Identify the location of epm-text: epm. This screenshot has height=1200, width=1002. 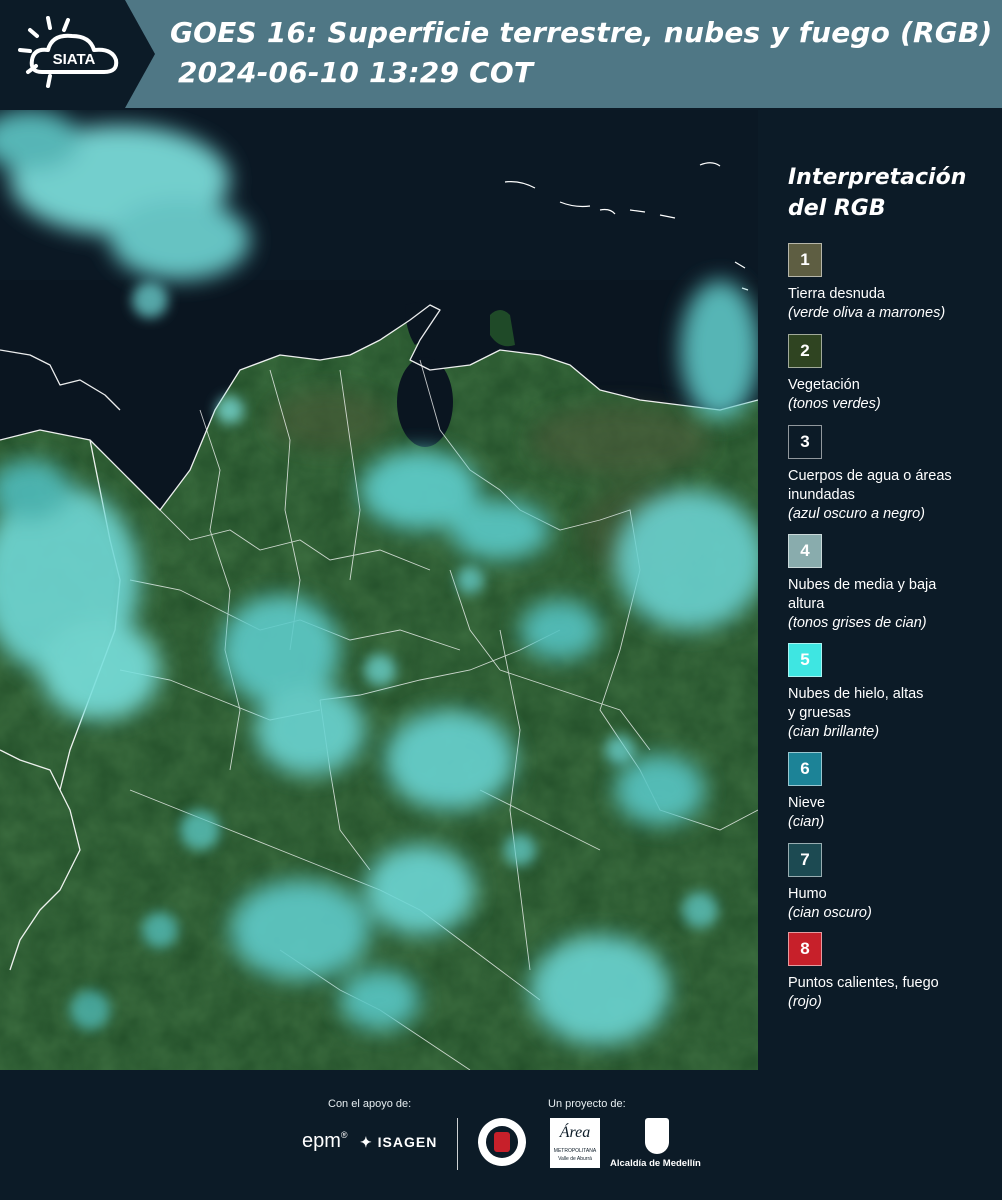
(321, 1141).